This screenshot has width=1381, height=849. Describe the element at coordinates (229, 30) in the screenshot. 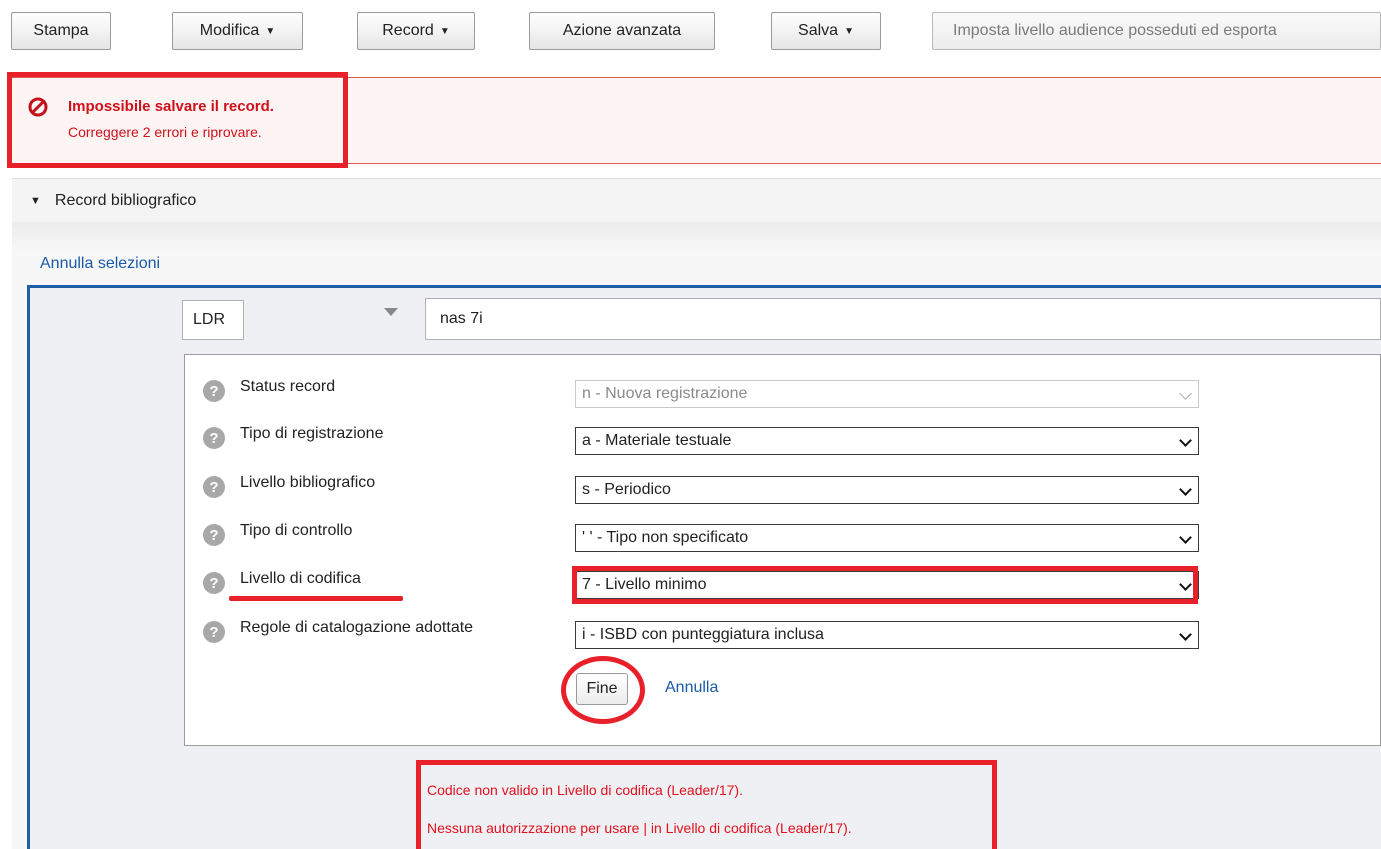

I see `modify-menu-label: Modifica` at that location.